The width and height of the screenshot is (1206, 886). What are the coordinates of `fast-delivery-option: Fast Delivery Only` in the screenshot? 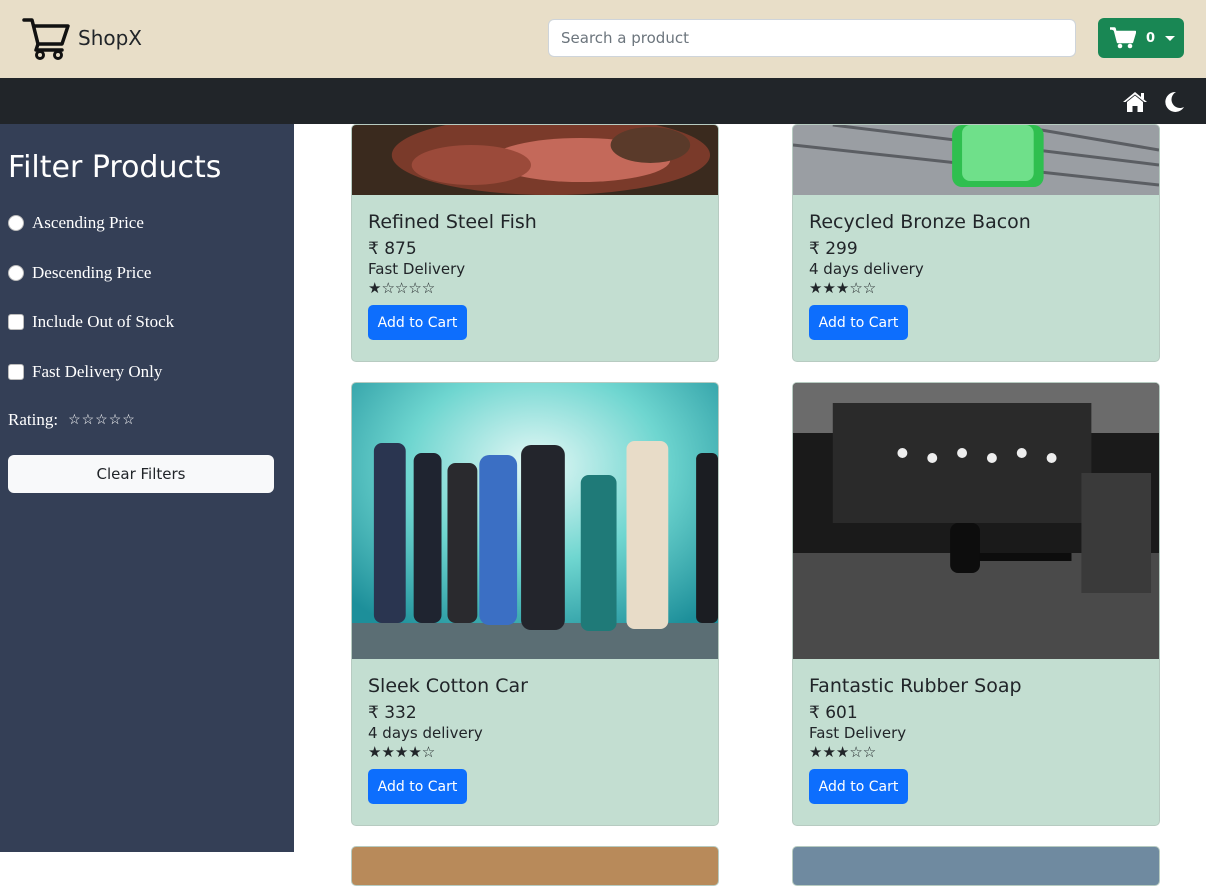 It's located at (85, 372).